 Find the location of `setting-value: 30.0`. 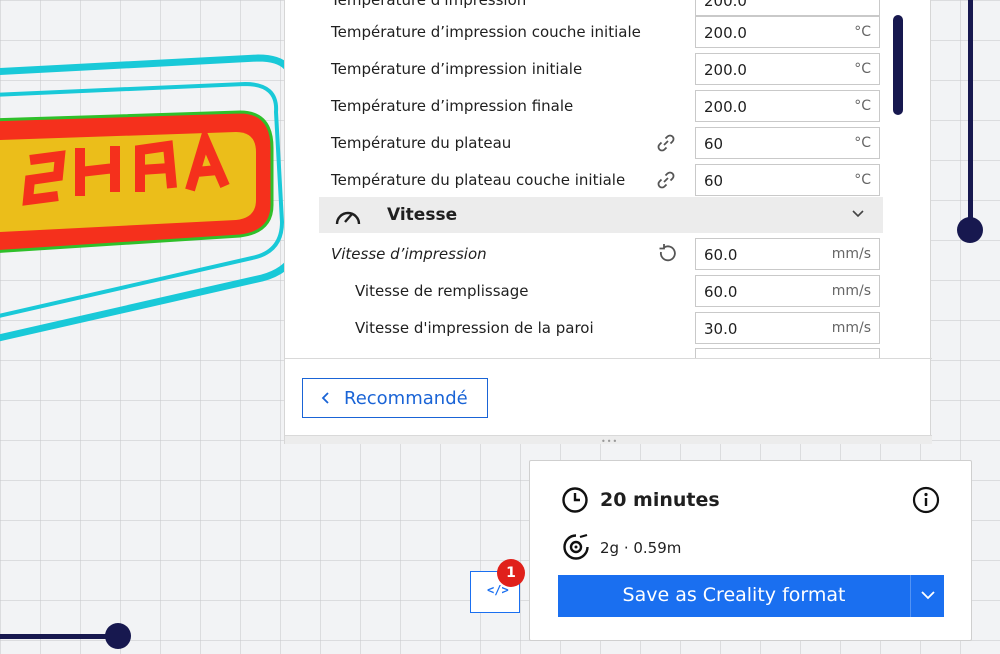

setting-value: 30.0 is located at coordinates (721, 329).